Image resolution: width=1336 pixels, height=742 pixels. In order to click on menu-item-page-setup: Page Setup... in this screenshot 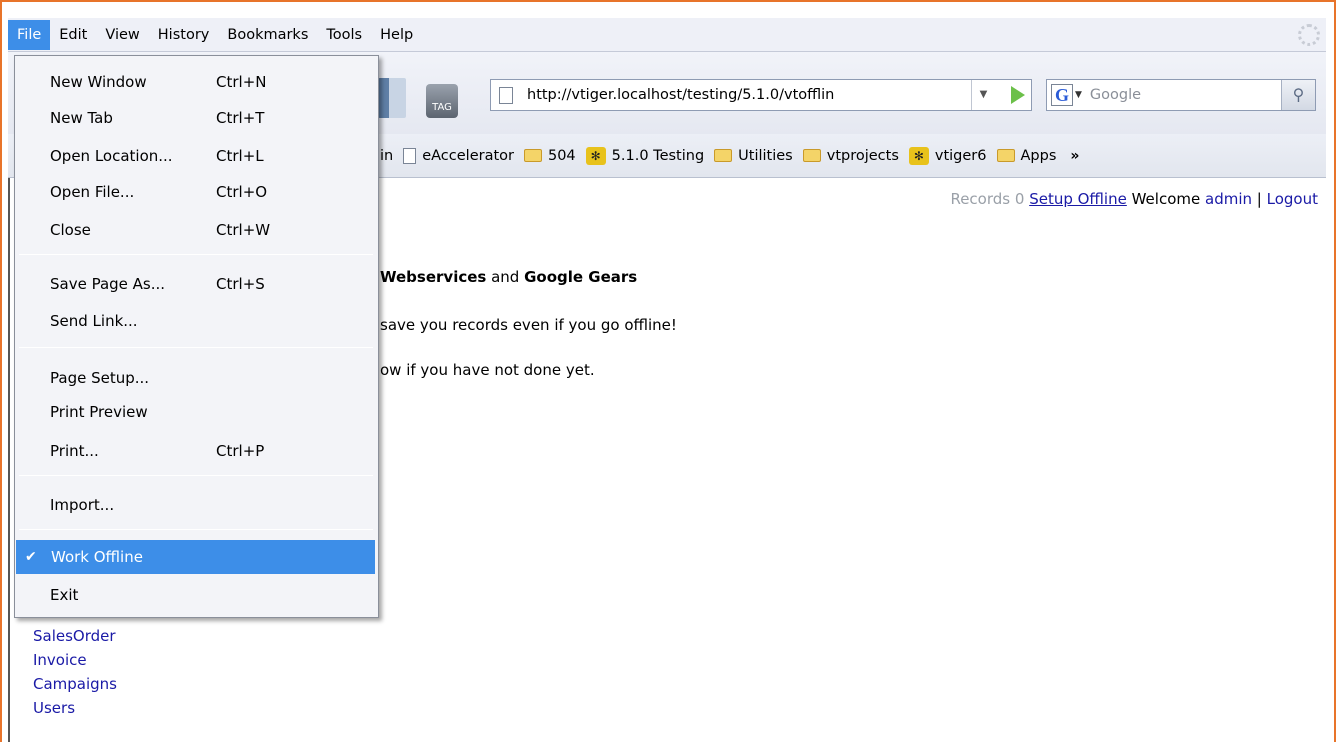, I will do `click(196, 378)`.